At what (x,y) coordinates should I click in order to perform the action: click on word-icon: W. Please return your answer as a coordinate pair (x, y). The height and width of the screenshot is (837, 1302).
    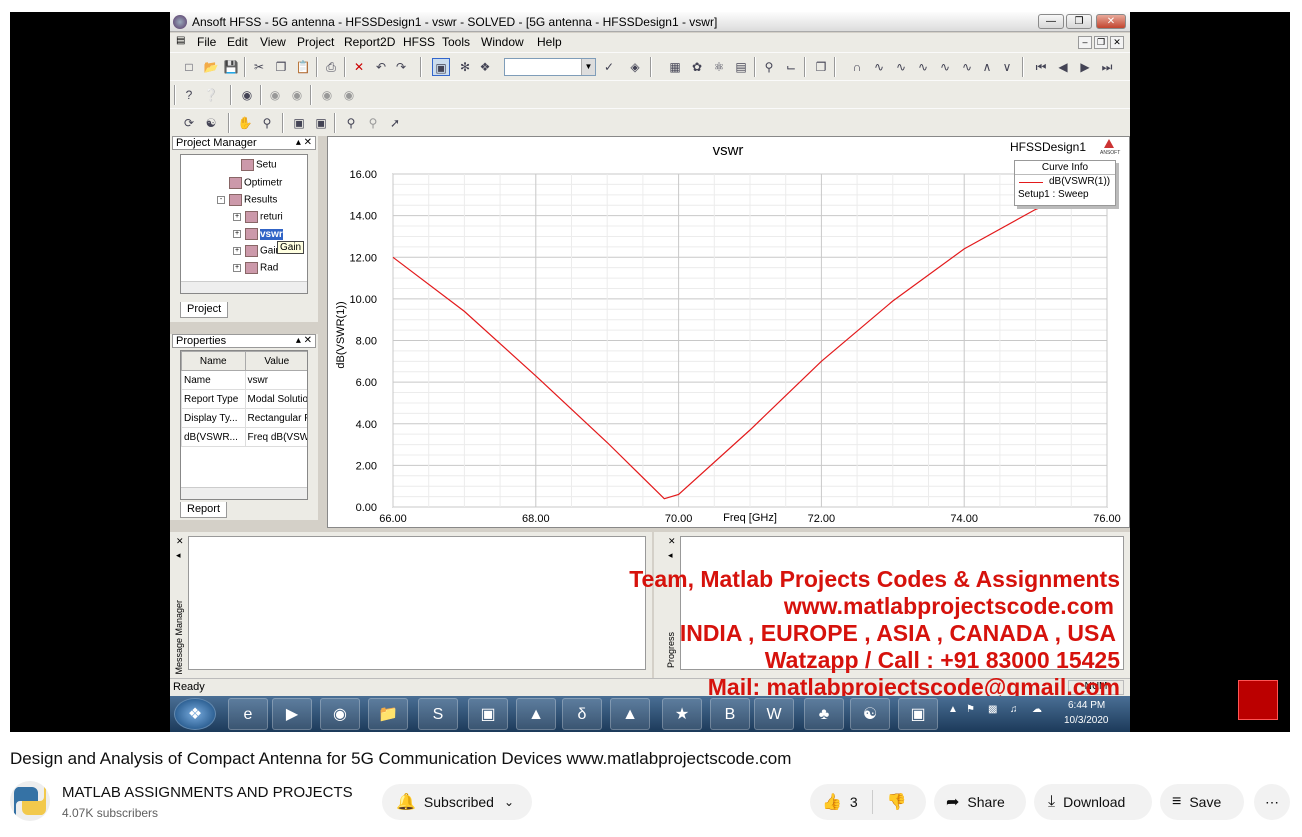
    Looking at the image, I should click on (774, 714).